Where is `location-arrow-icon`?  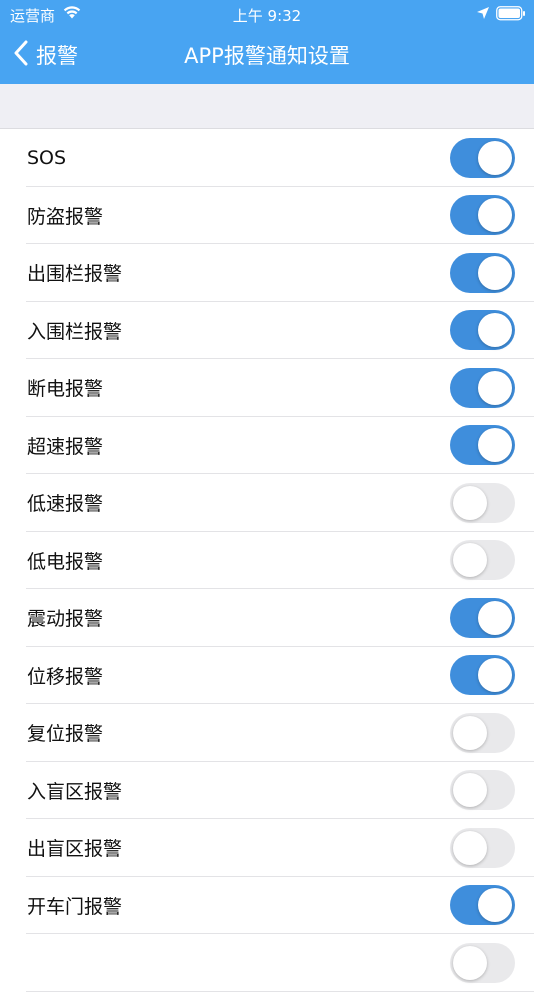
location-arrow-icon is located at coordinates (483, 15).